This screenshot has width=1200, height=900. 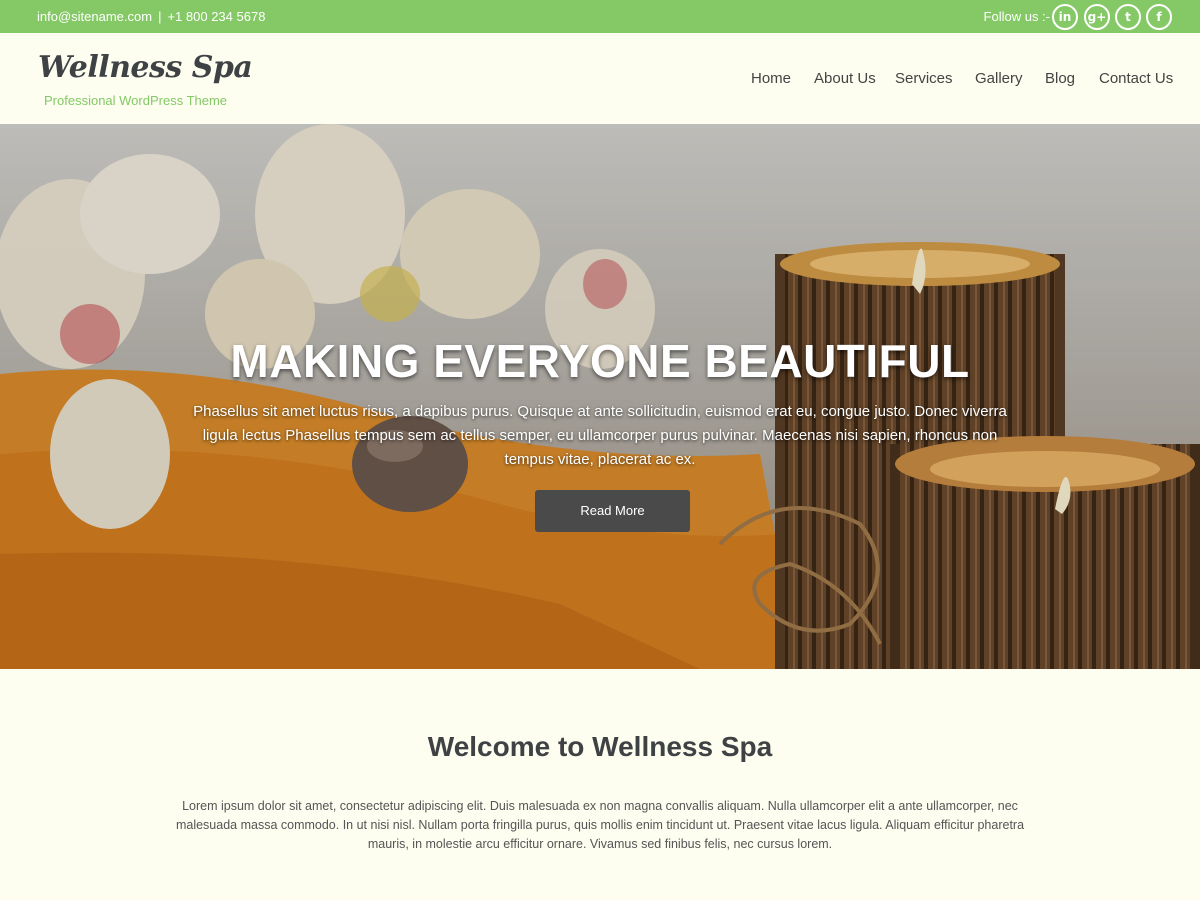 I want to click on linkedin-icon: in, so click(x=1065, y=17).